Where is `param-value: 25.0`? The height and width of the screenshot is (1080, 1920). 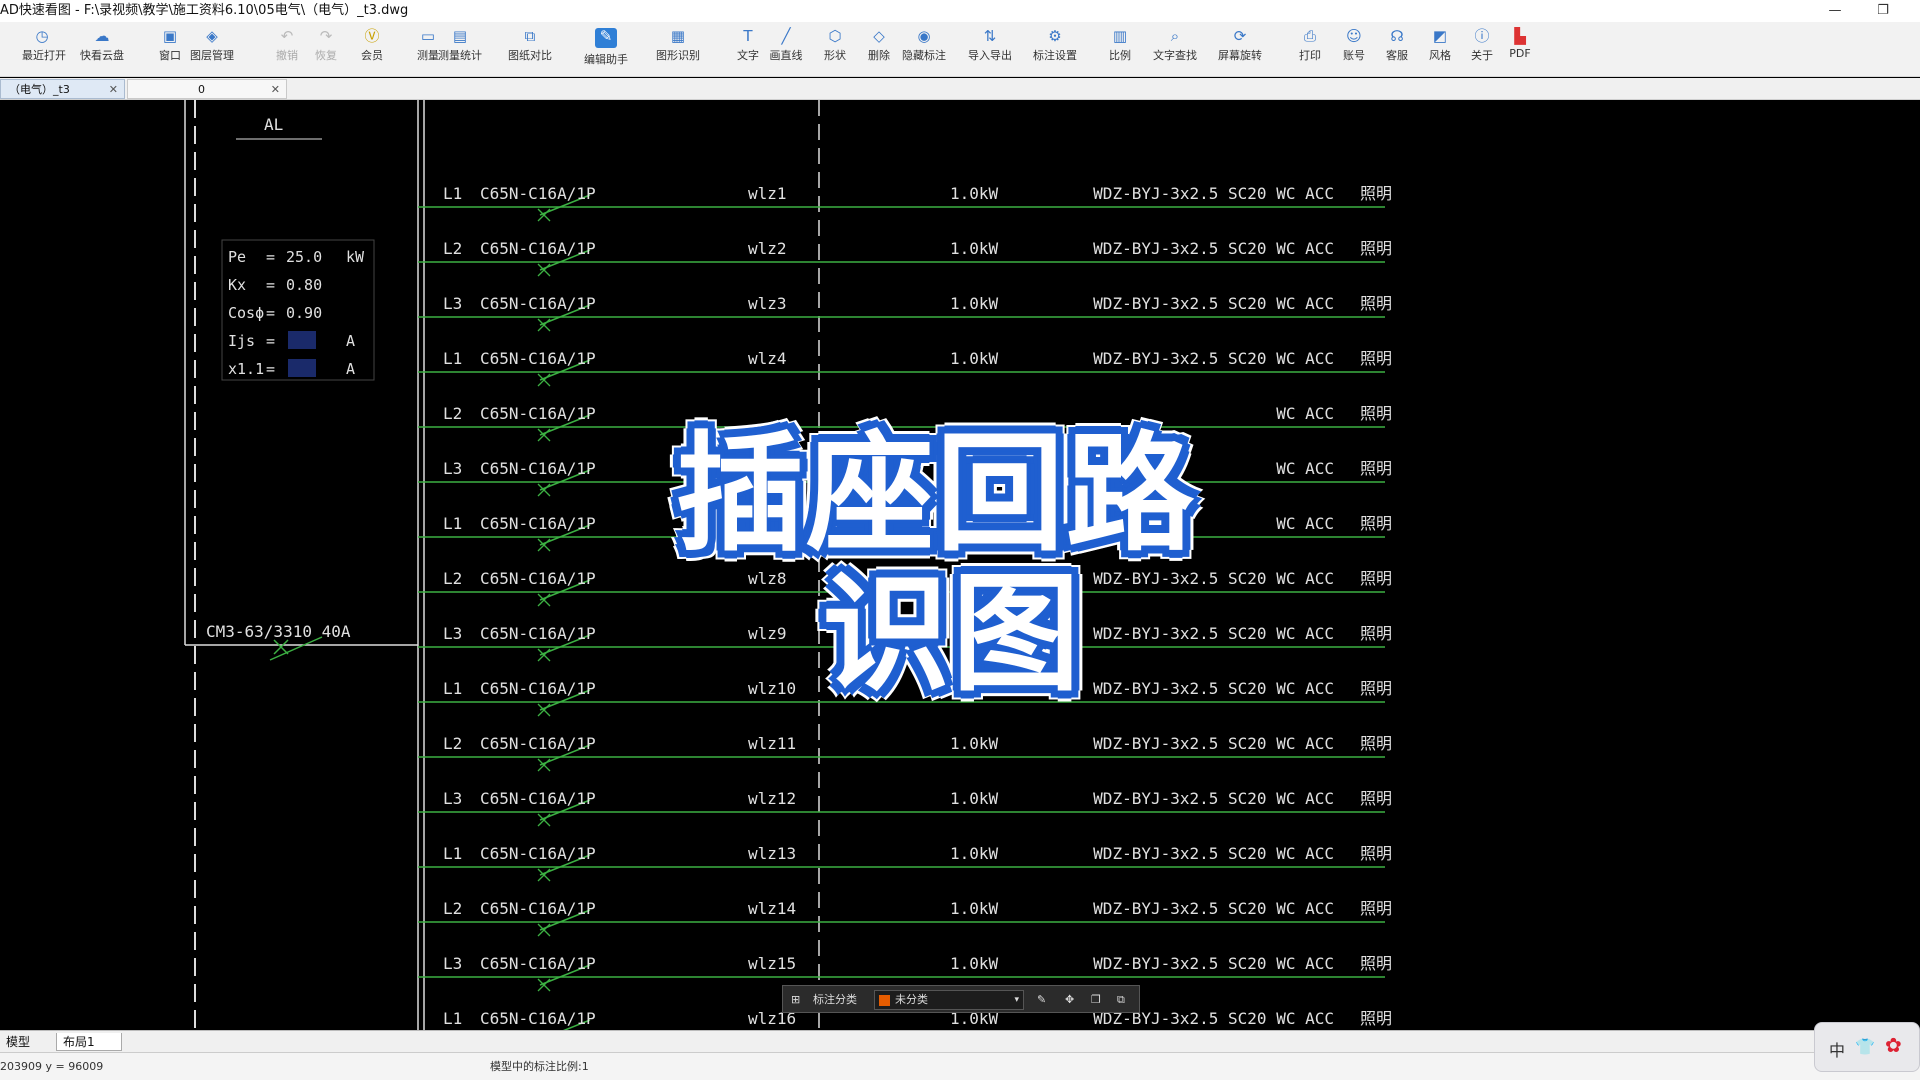
param-value: 25.0 is located at coordinates (304, 257).